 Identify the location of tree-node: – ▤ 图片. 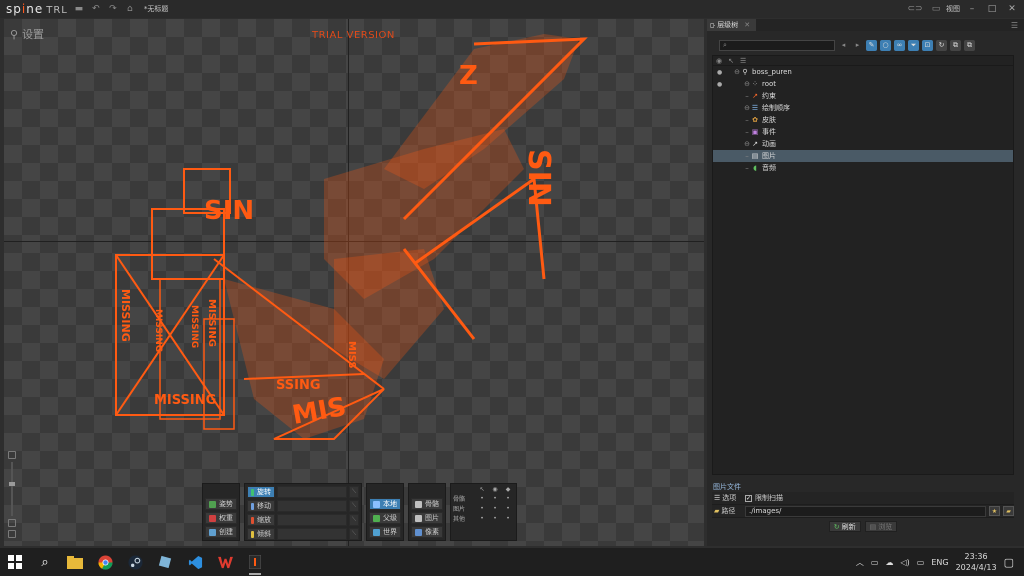
(863, 156).